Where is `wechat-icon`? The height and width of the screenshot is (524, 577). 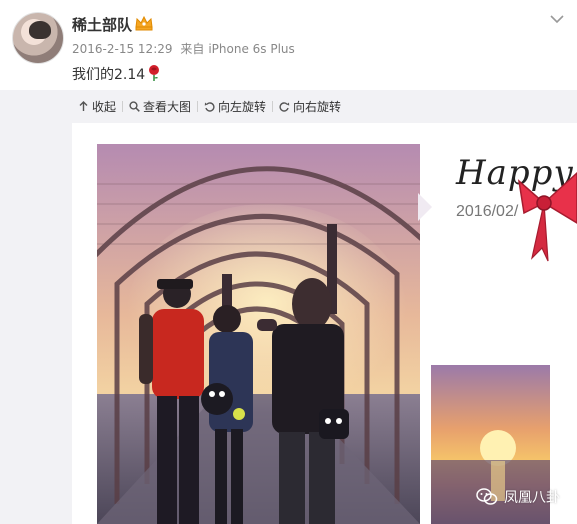 wechat-icon is located at coordinates (487, 496).